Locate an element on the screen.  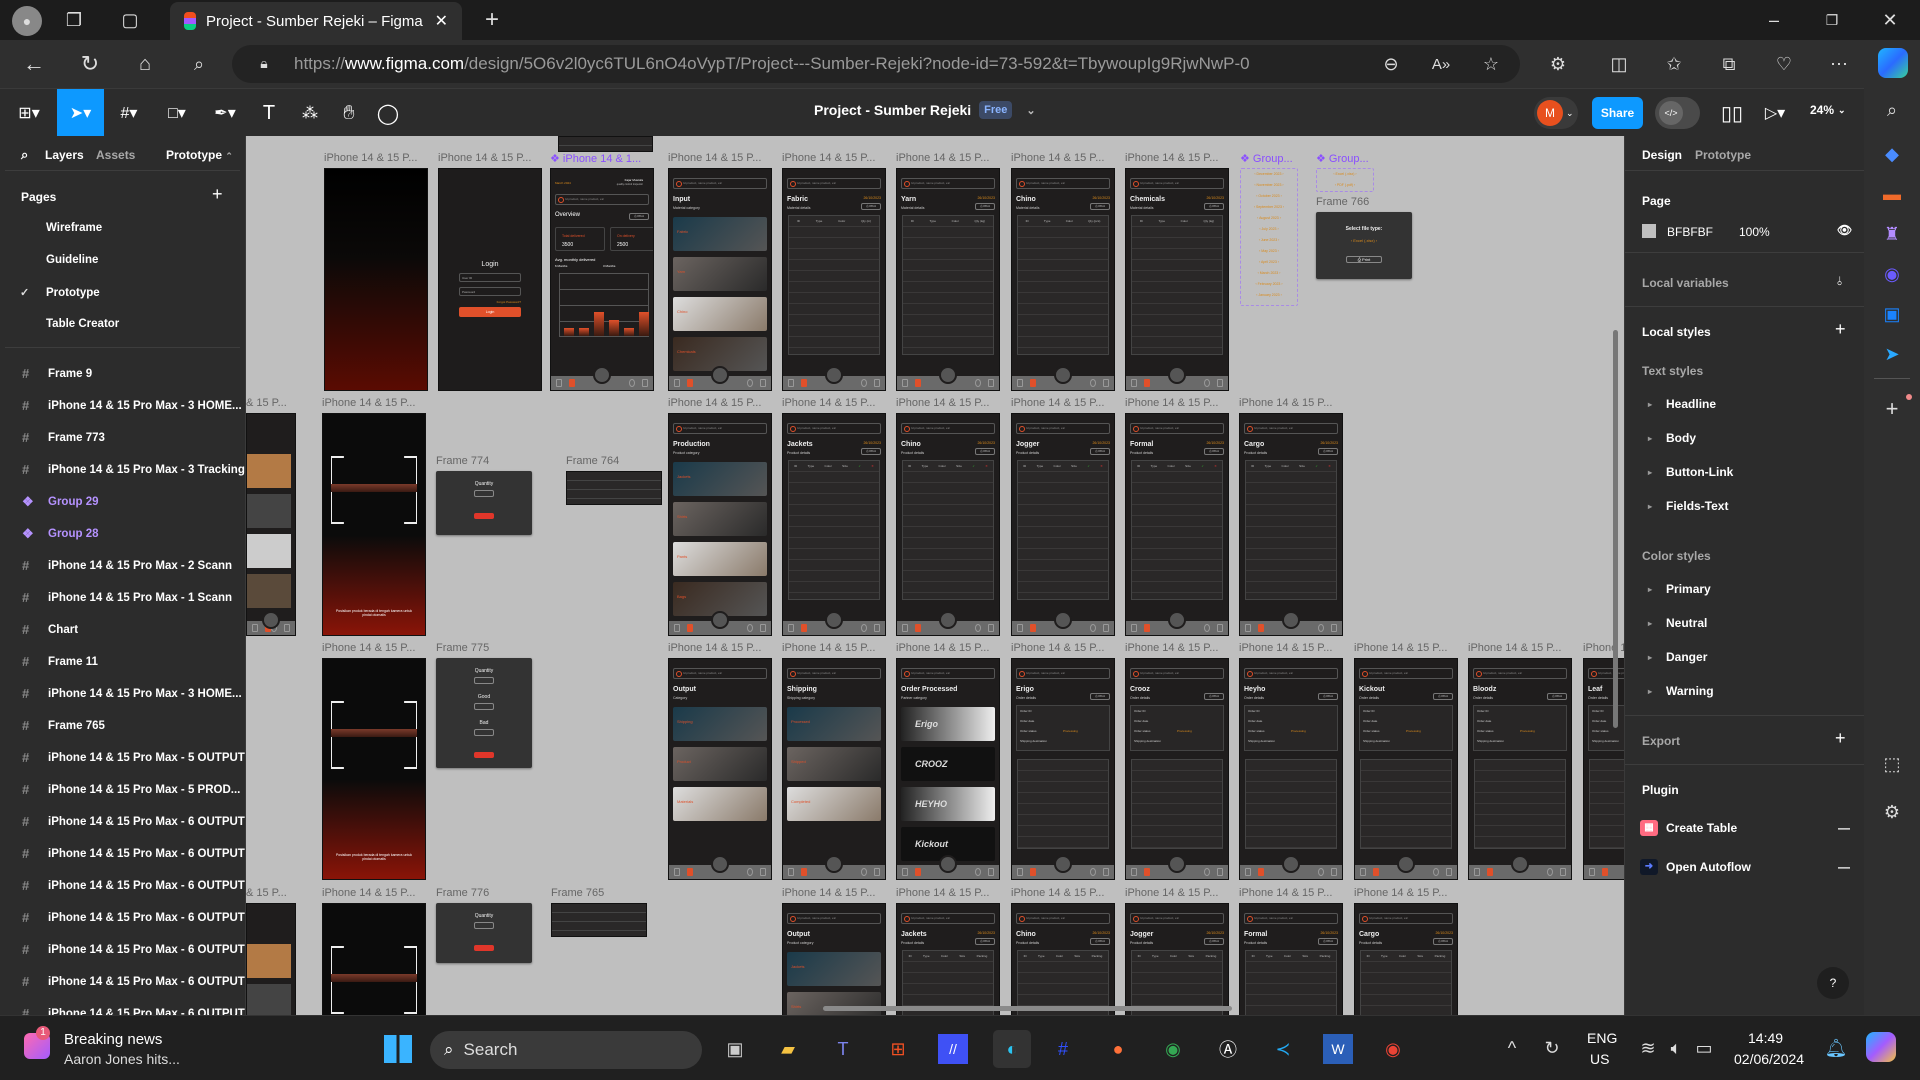
avatar: M is located at coordinates (1550, 113).